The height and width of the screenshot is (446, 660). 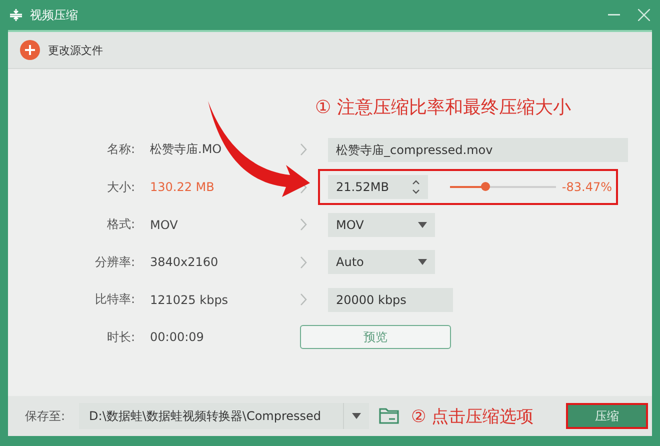 What do you see at coordinates (45, 416) in the screenshot?
I see `save-label: 保存至:` at bounding box center [45, 416].